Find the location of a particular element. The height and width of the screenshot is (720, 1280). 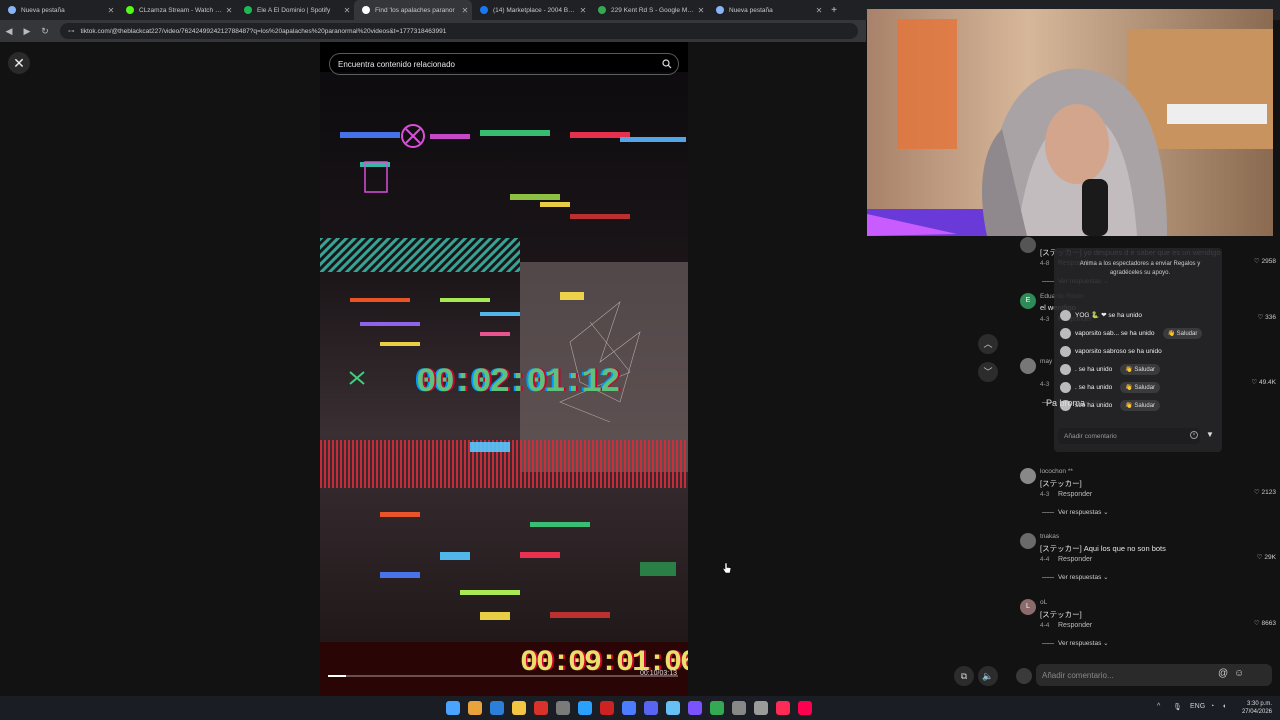

like-count: ♡ 336 is located at coordinates (1267, 317).